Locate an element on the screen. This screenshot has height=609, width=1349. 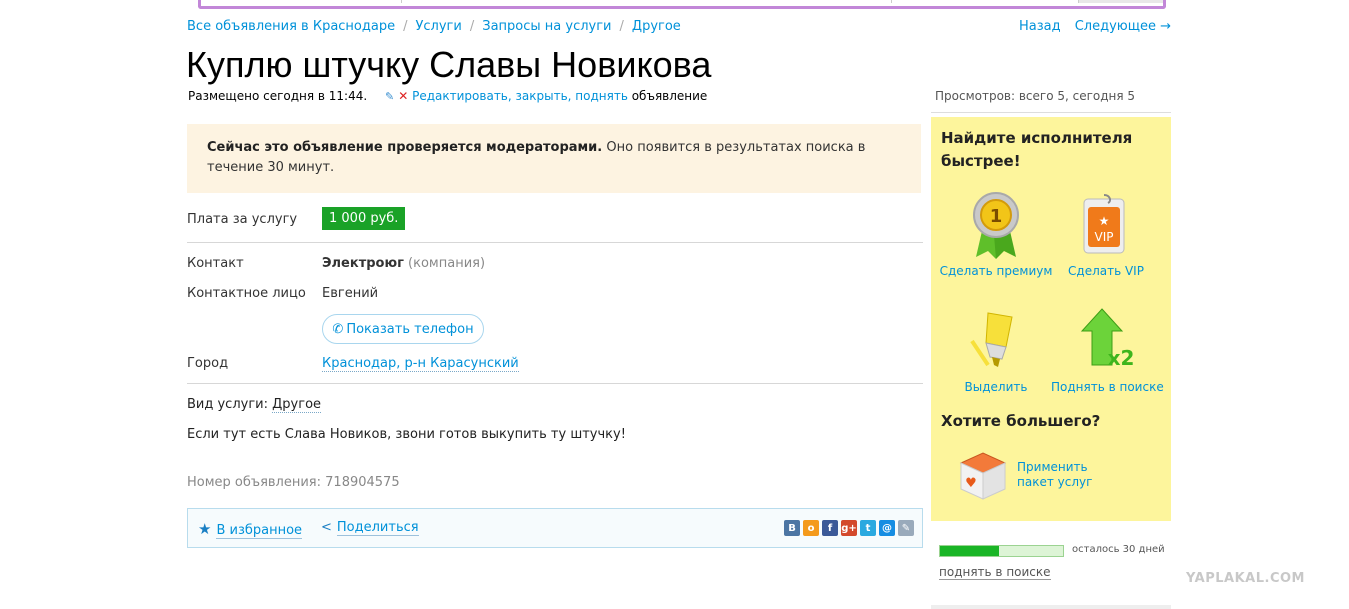
service-type: Вид услуги: Другое is located at coordinates (254, 405).